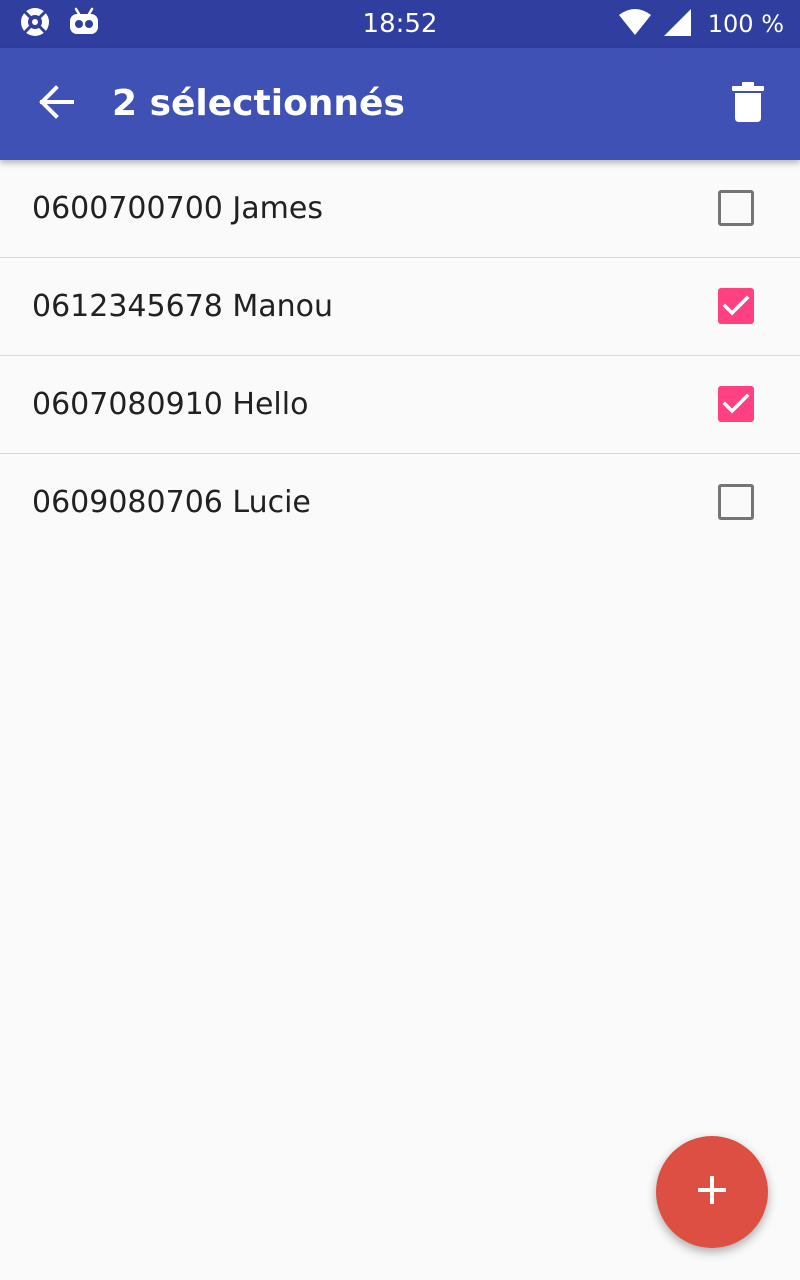 The image size is (800, 1280). Describe the element at coordinates (177, 208) in the screenshot. I see `contact-label: 0600700700 James` at that location.